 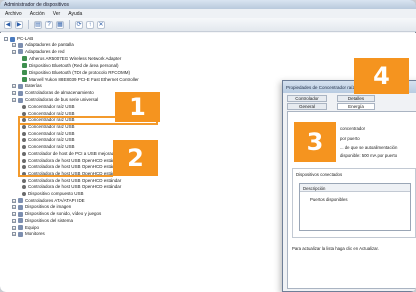 I want to click on menu-bar: Archivo Acción Ver Ayuda, so click(x=208, y=13).